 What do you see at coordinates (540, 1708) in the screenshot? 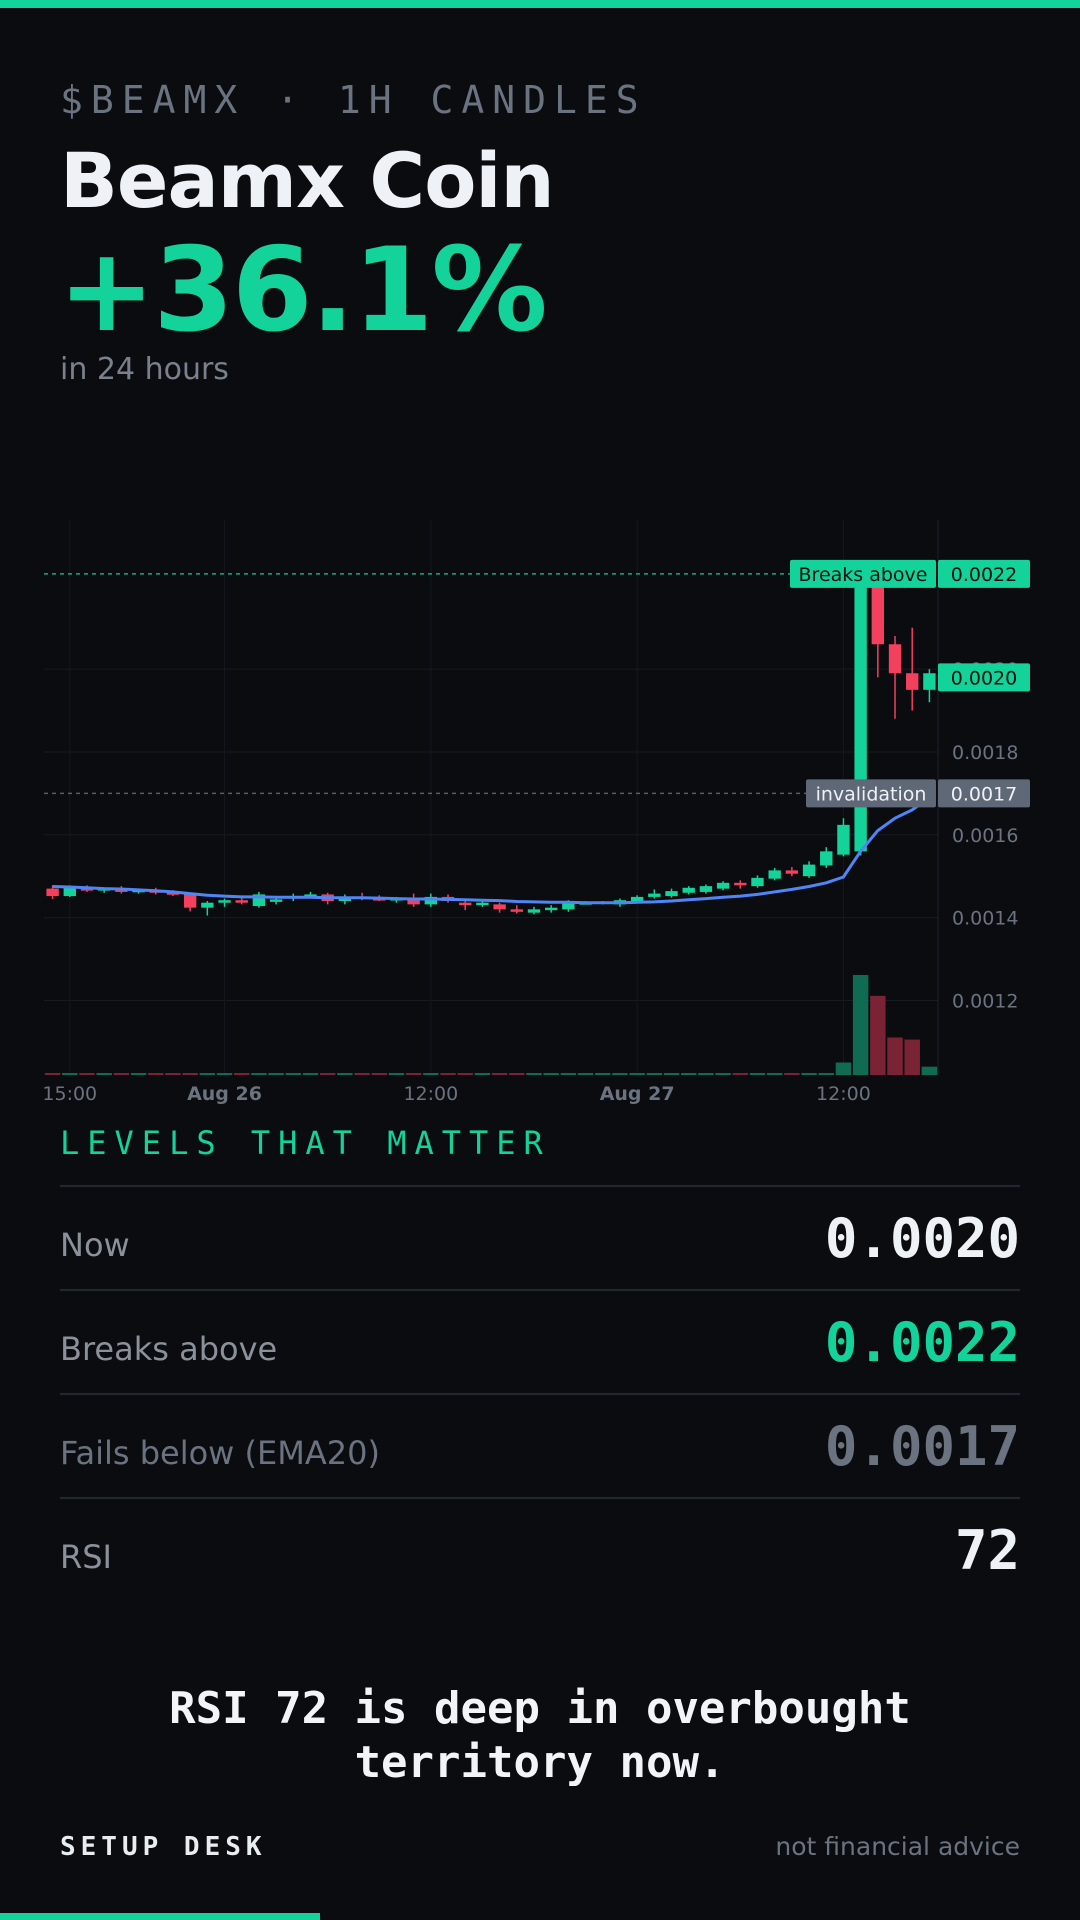
I see `rsi-note-line-1: RSI 72 is deep in overbought` at bounding box center [540, 1708].